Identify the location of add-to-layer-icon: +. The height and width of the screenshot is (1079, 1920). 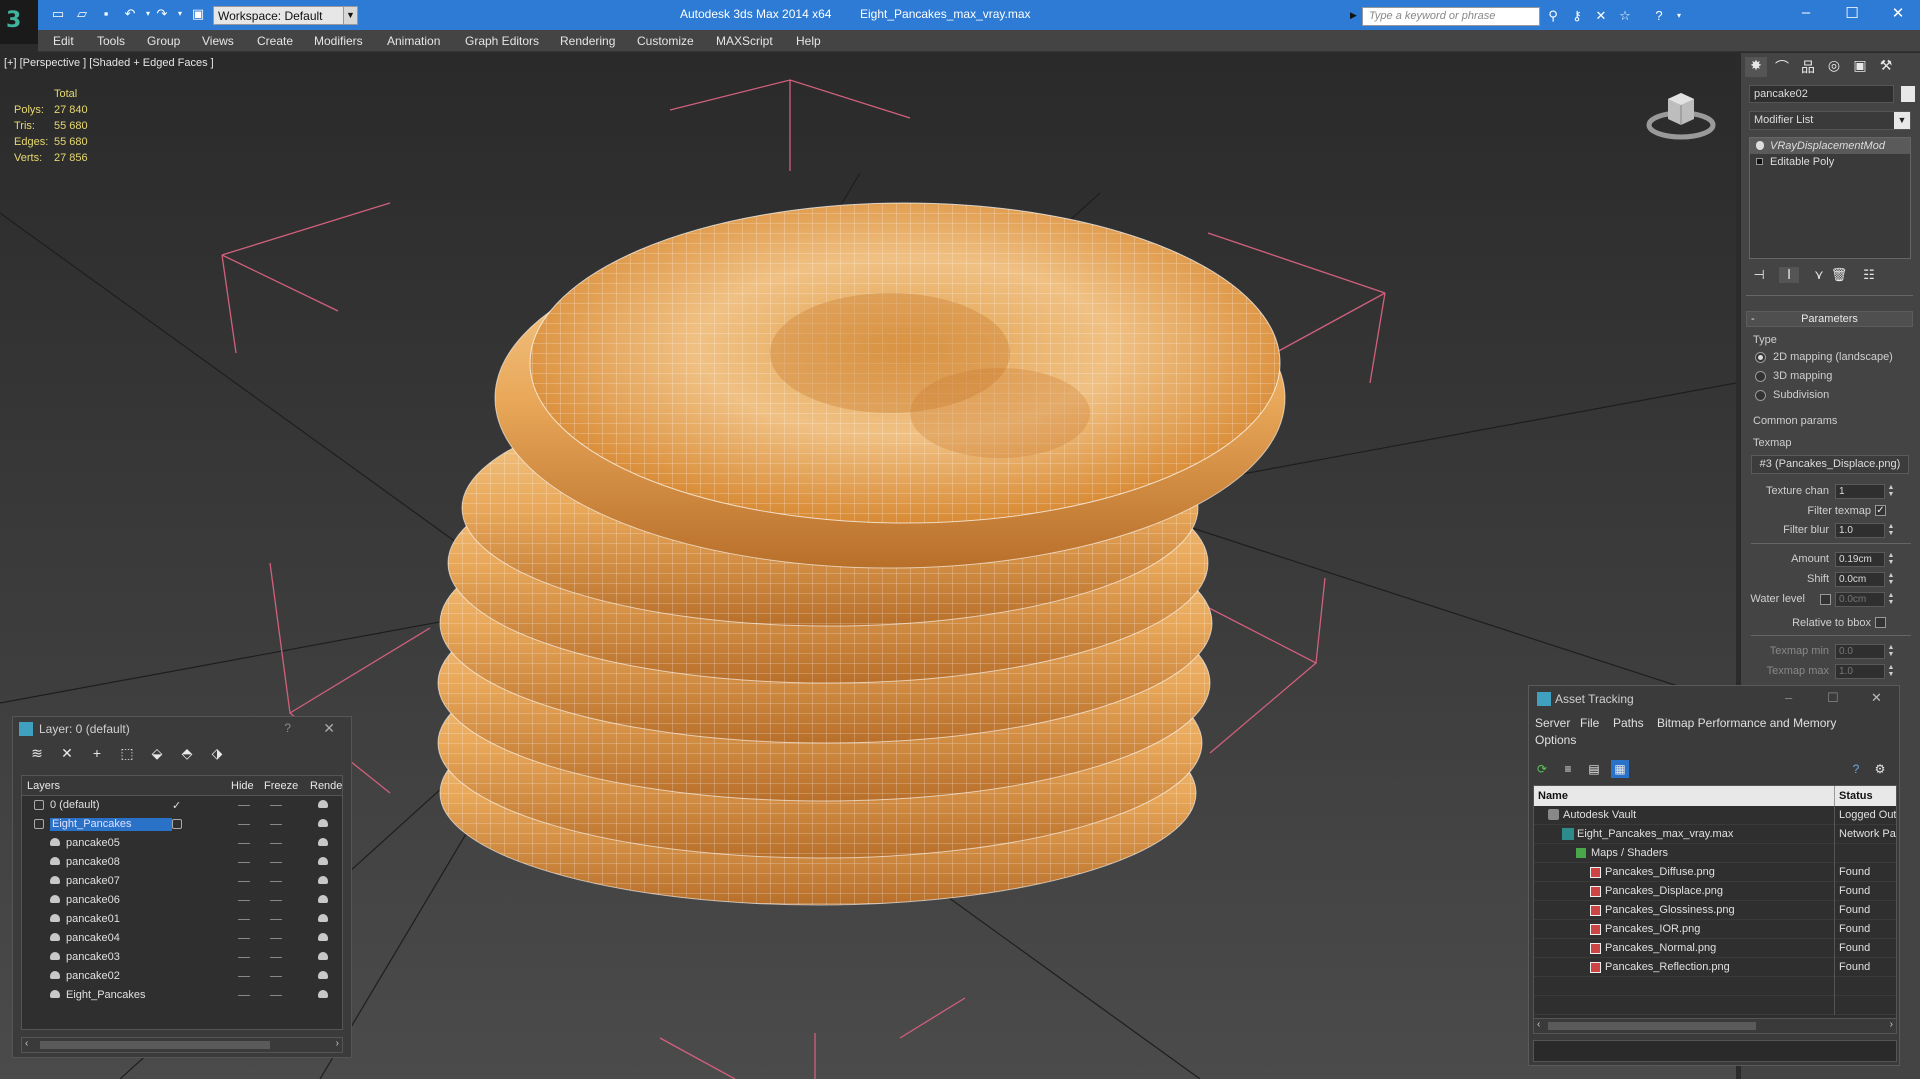
(97, 753).